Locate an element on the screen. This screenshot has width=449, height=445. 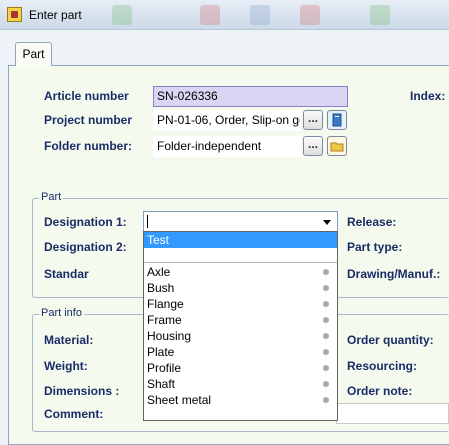
project-details-button is located at coordinates (337, 120).